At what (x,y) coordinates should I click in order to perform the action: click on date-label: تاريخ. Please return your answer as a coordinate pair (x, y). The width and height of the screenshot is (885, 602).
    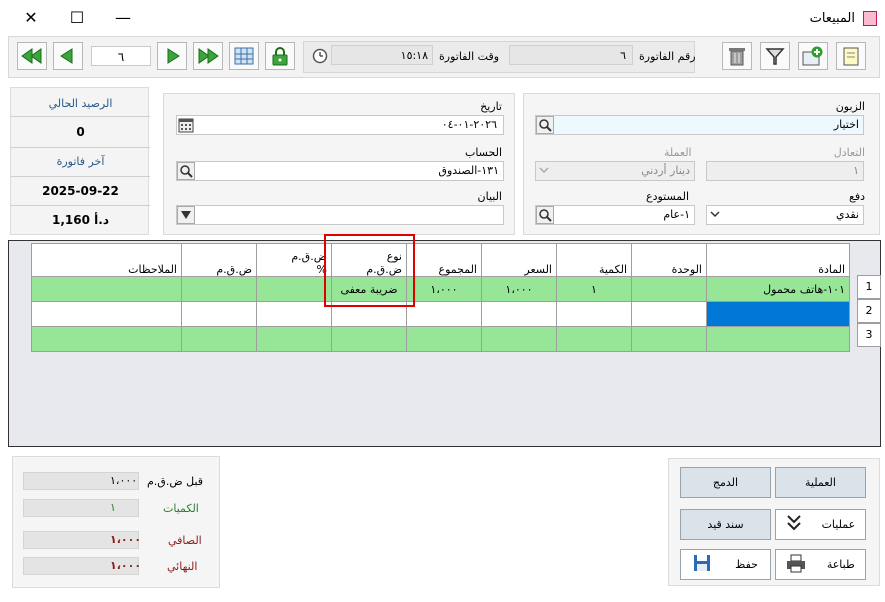
    Looking at the image, I should click on (491, 106).